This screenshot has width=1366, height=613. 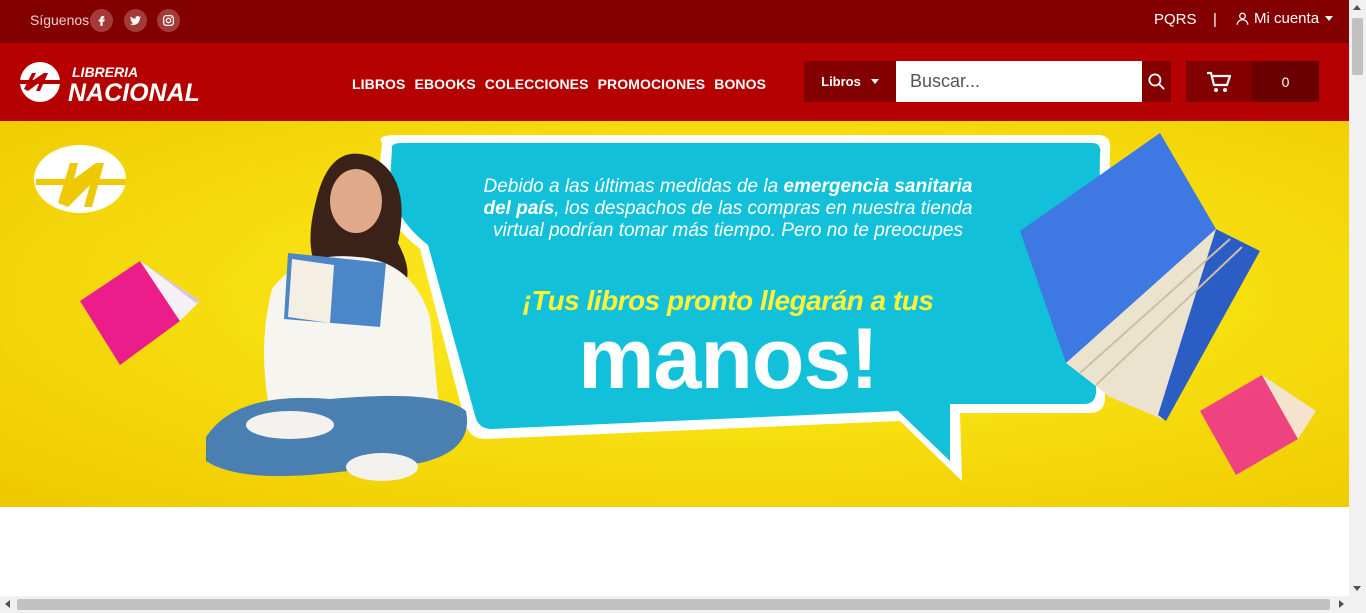 I want to click on cart-count: 0, so click(x=1285, y=81).